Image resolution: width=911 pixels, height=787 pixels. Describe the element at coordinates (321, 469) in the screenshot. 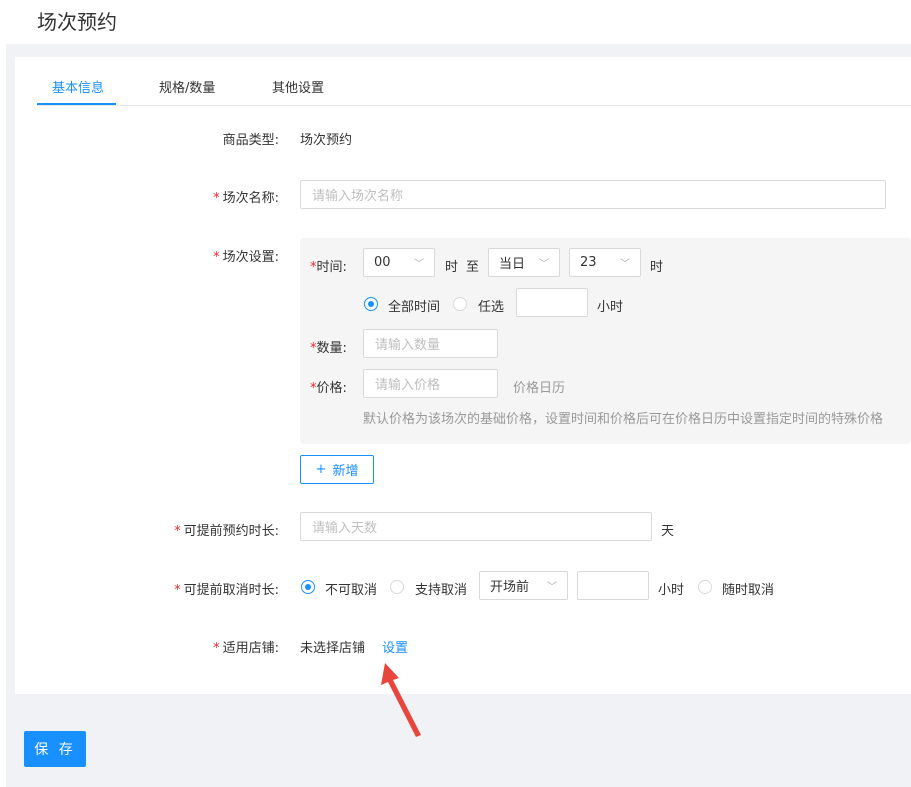

I see `plus-icon: +` at that location.